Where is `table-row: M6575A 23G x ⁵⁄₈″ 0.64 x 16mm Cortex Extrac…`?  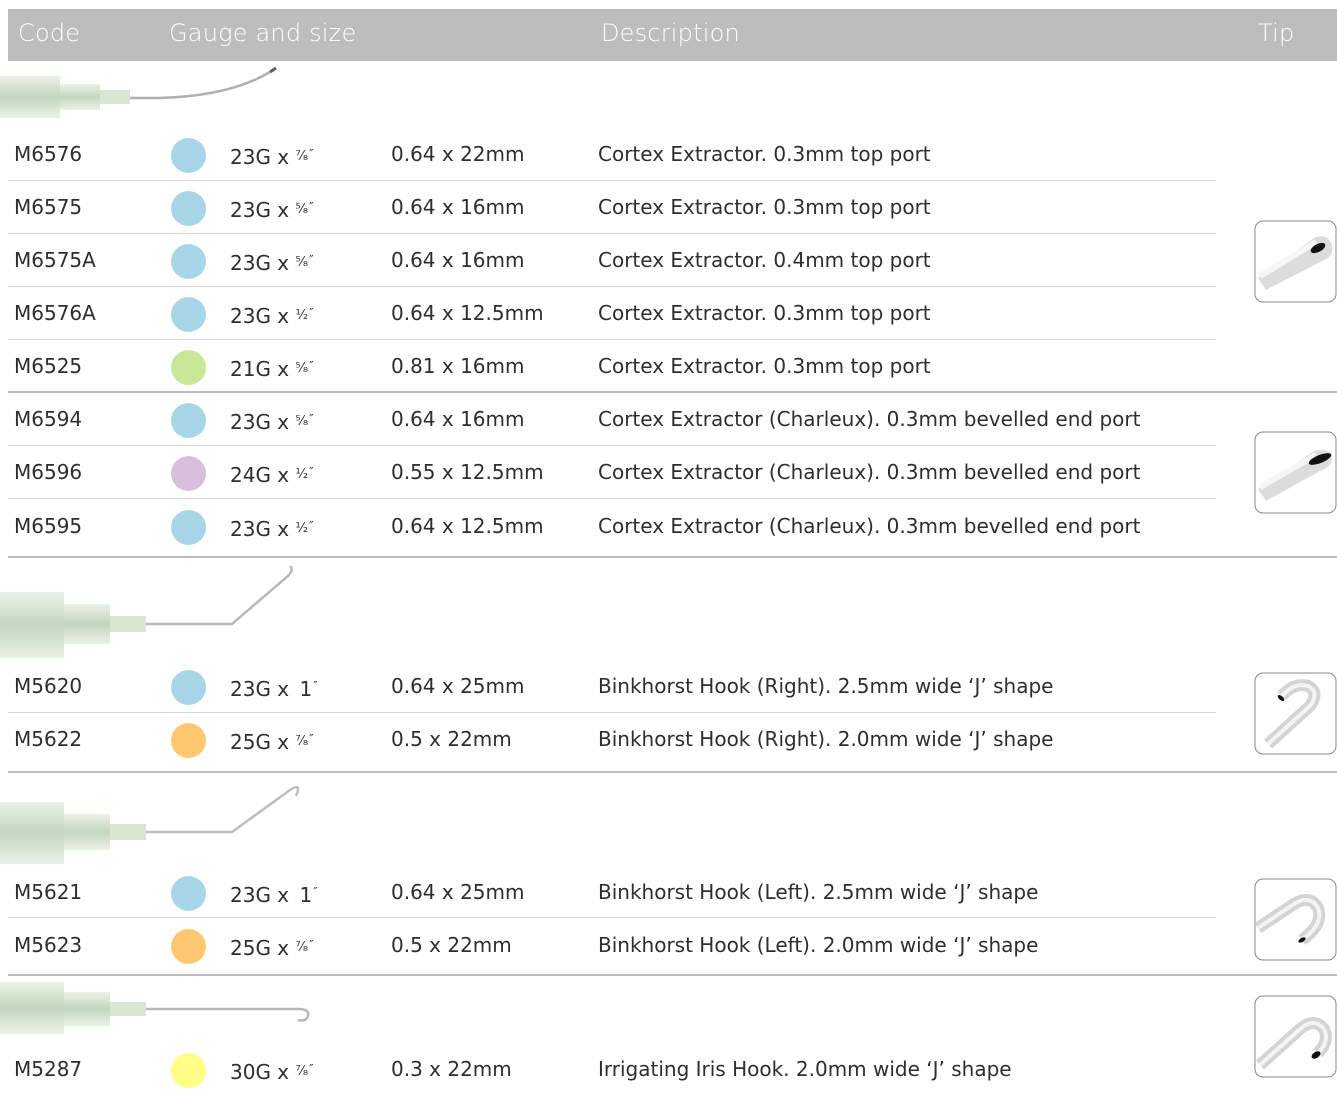 table-row: M6575A 23G x ⁵⁄₈″ 0.64 x 16mm Cortex Extrac… is located at coordinates (668, 260).